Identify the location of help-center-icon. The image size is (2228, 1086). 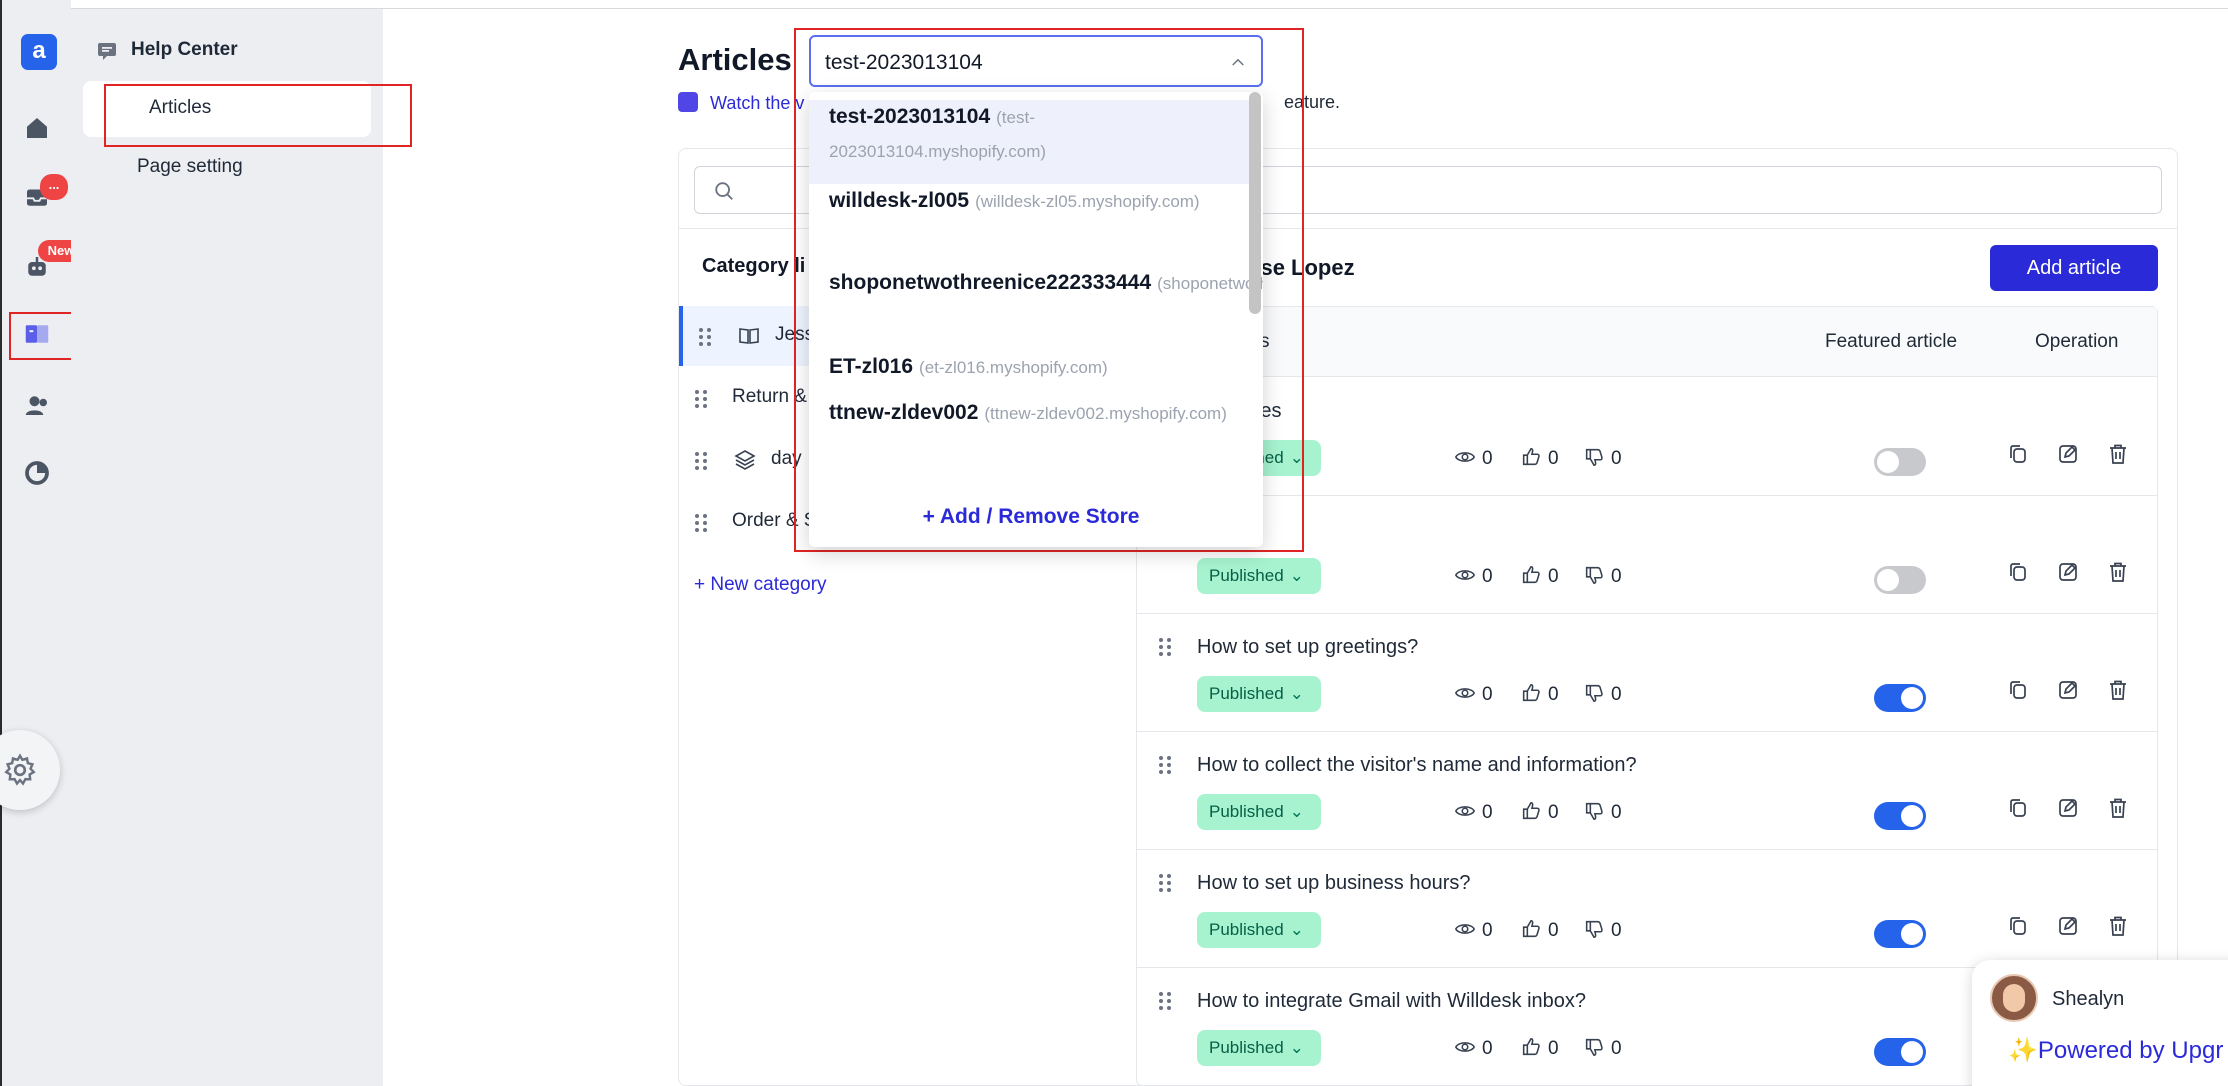
(107, 51).